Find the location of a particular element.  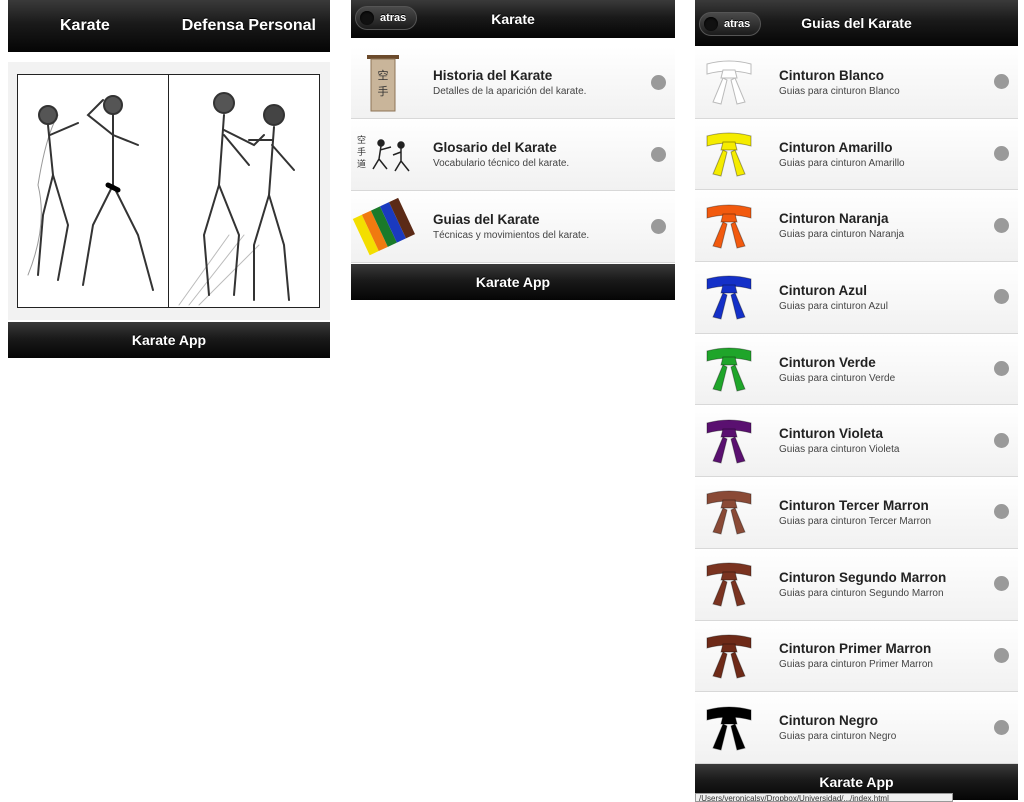

self-defense-illustration is located at coordinates (243, 191).